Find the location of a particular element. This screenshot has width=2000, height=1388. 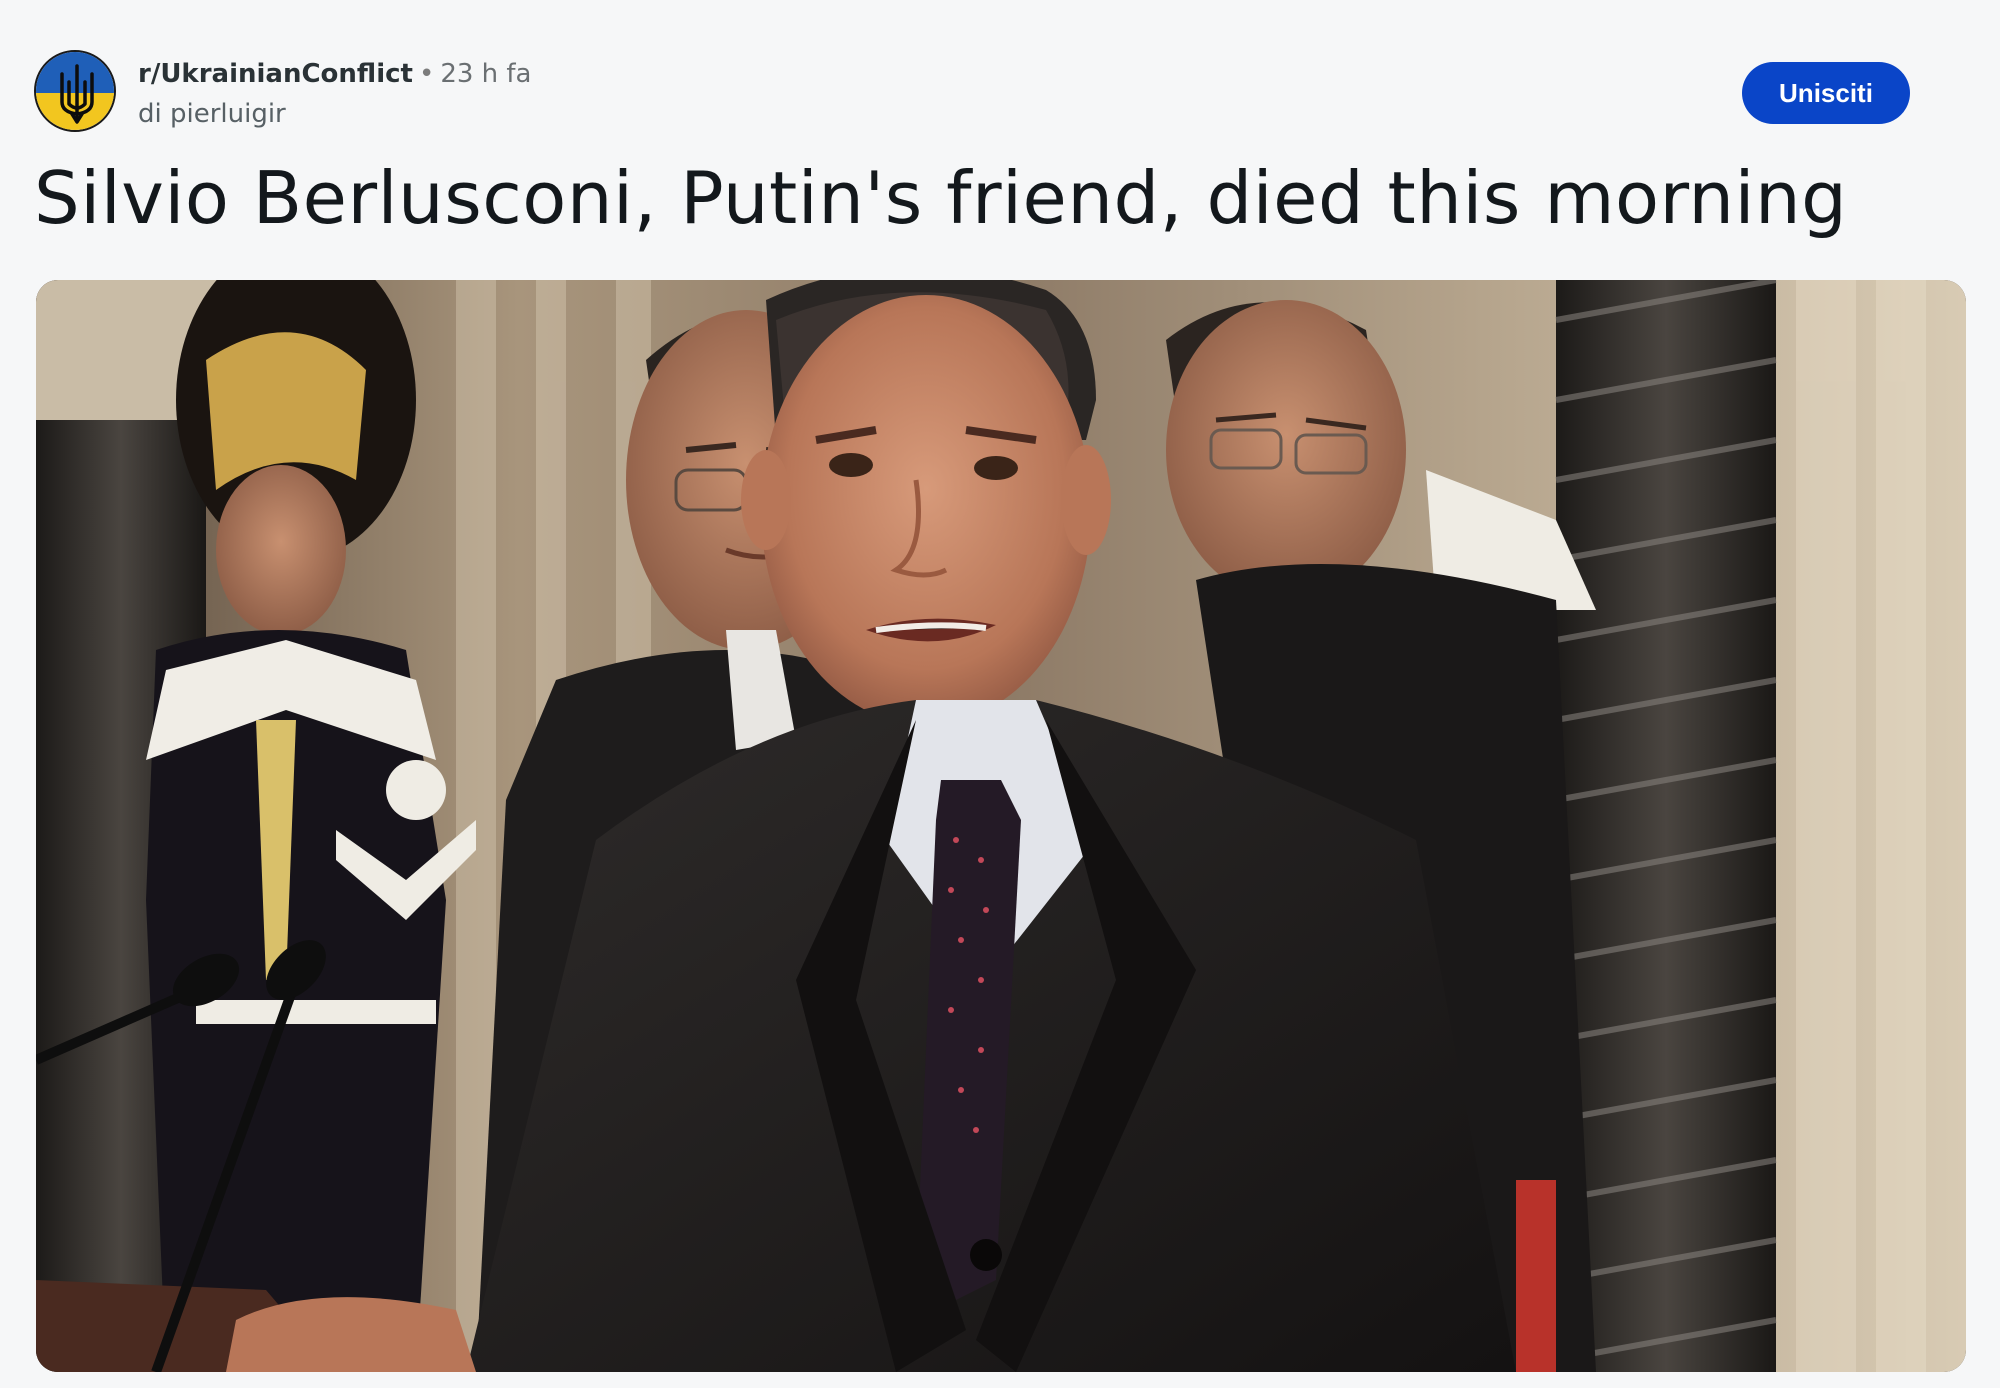

ukraine-trident-icon is located at coordinates (75, 91).